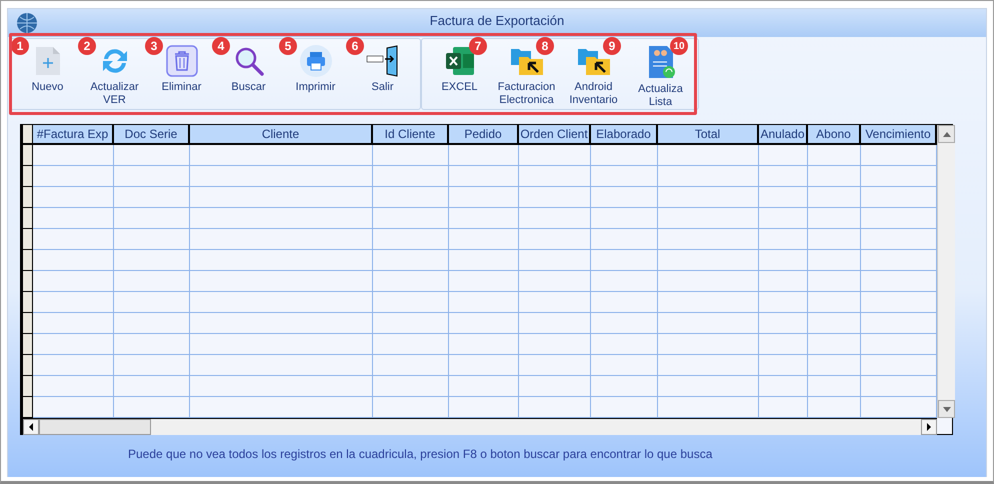  What do you see at coordinates (48, 61) in the screenshot?
I see `new-document-icon` at bounding box center [48, 61].